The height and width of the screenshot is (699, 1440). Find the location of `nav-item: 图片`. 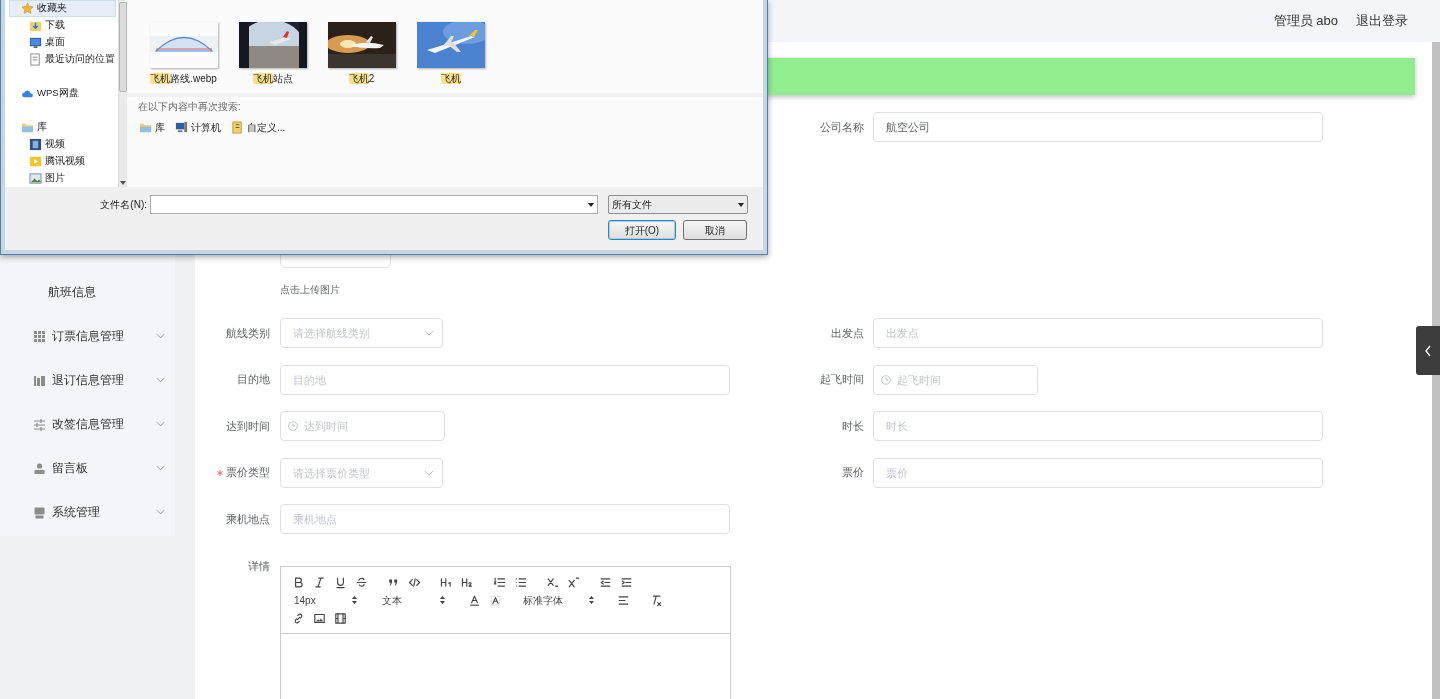

nav-item: 图片 is located at coordinates (62, 178).